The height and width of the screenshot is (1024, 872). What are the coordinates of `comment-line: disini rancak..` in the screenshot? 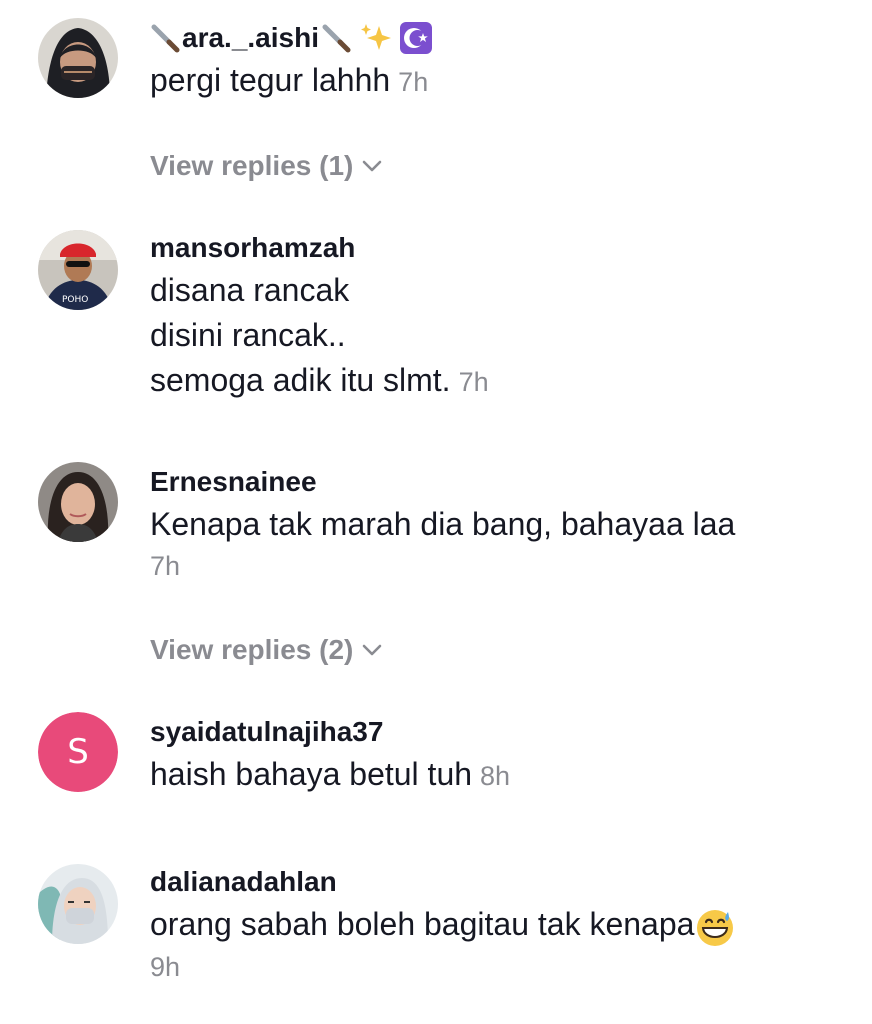 It's located at (248, 335).